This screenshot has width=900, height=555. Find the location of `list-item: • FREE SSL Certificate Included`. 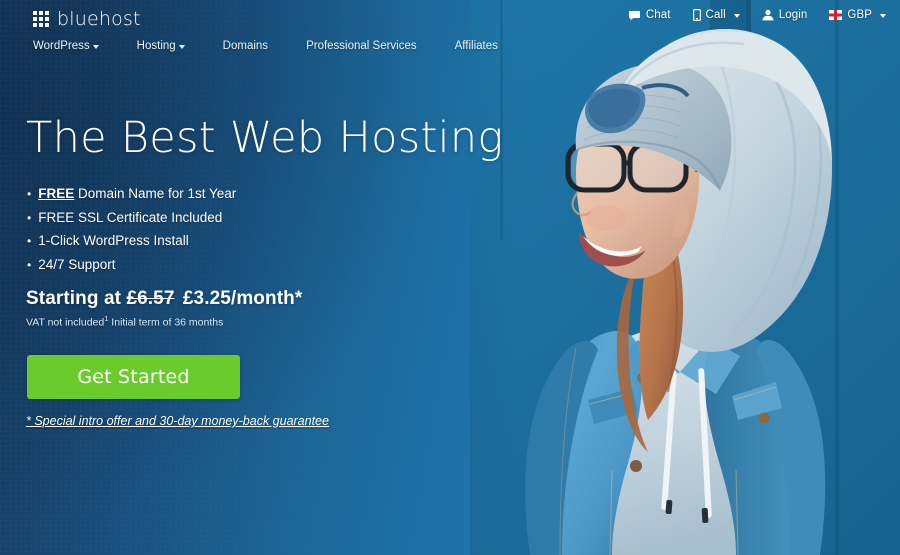

list-item: • FREE SSL Certificate Included is located at coordinates (131, 217).